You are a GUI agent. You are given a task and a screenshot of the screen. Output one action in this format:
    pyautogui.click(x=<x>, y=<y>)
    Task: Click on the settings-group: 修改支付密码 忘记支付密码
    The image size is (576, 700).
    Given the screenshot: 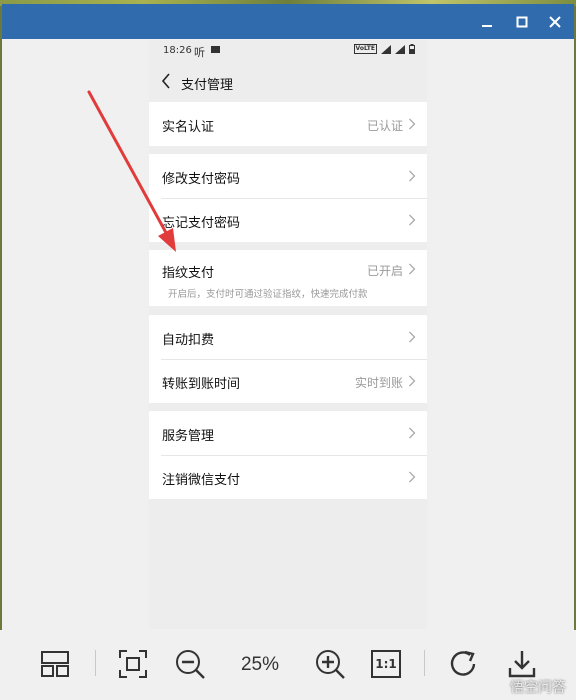 What is the action you would take?
    pyautogui.click(x=288, y=198)
    